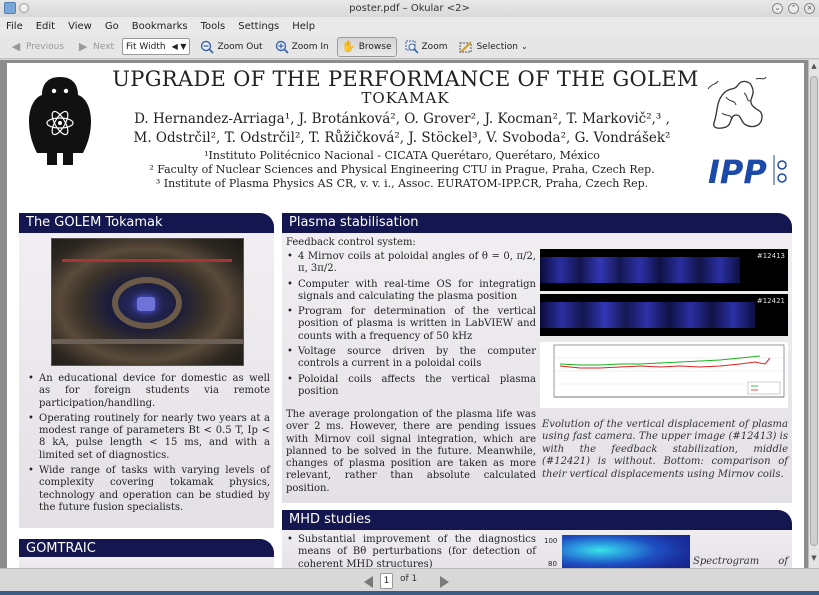  I want to click on golem-section-heading: The GOLEM Tokamak, so click(146, 223).